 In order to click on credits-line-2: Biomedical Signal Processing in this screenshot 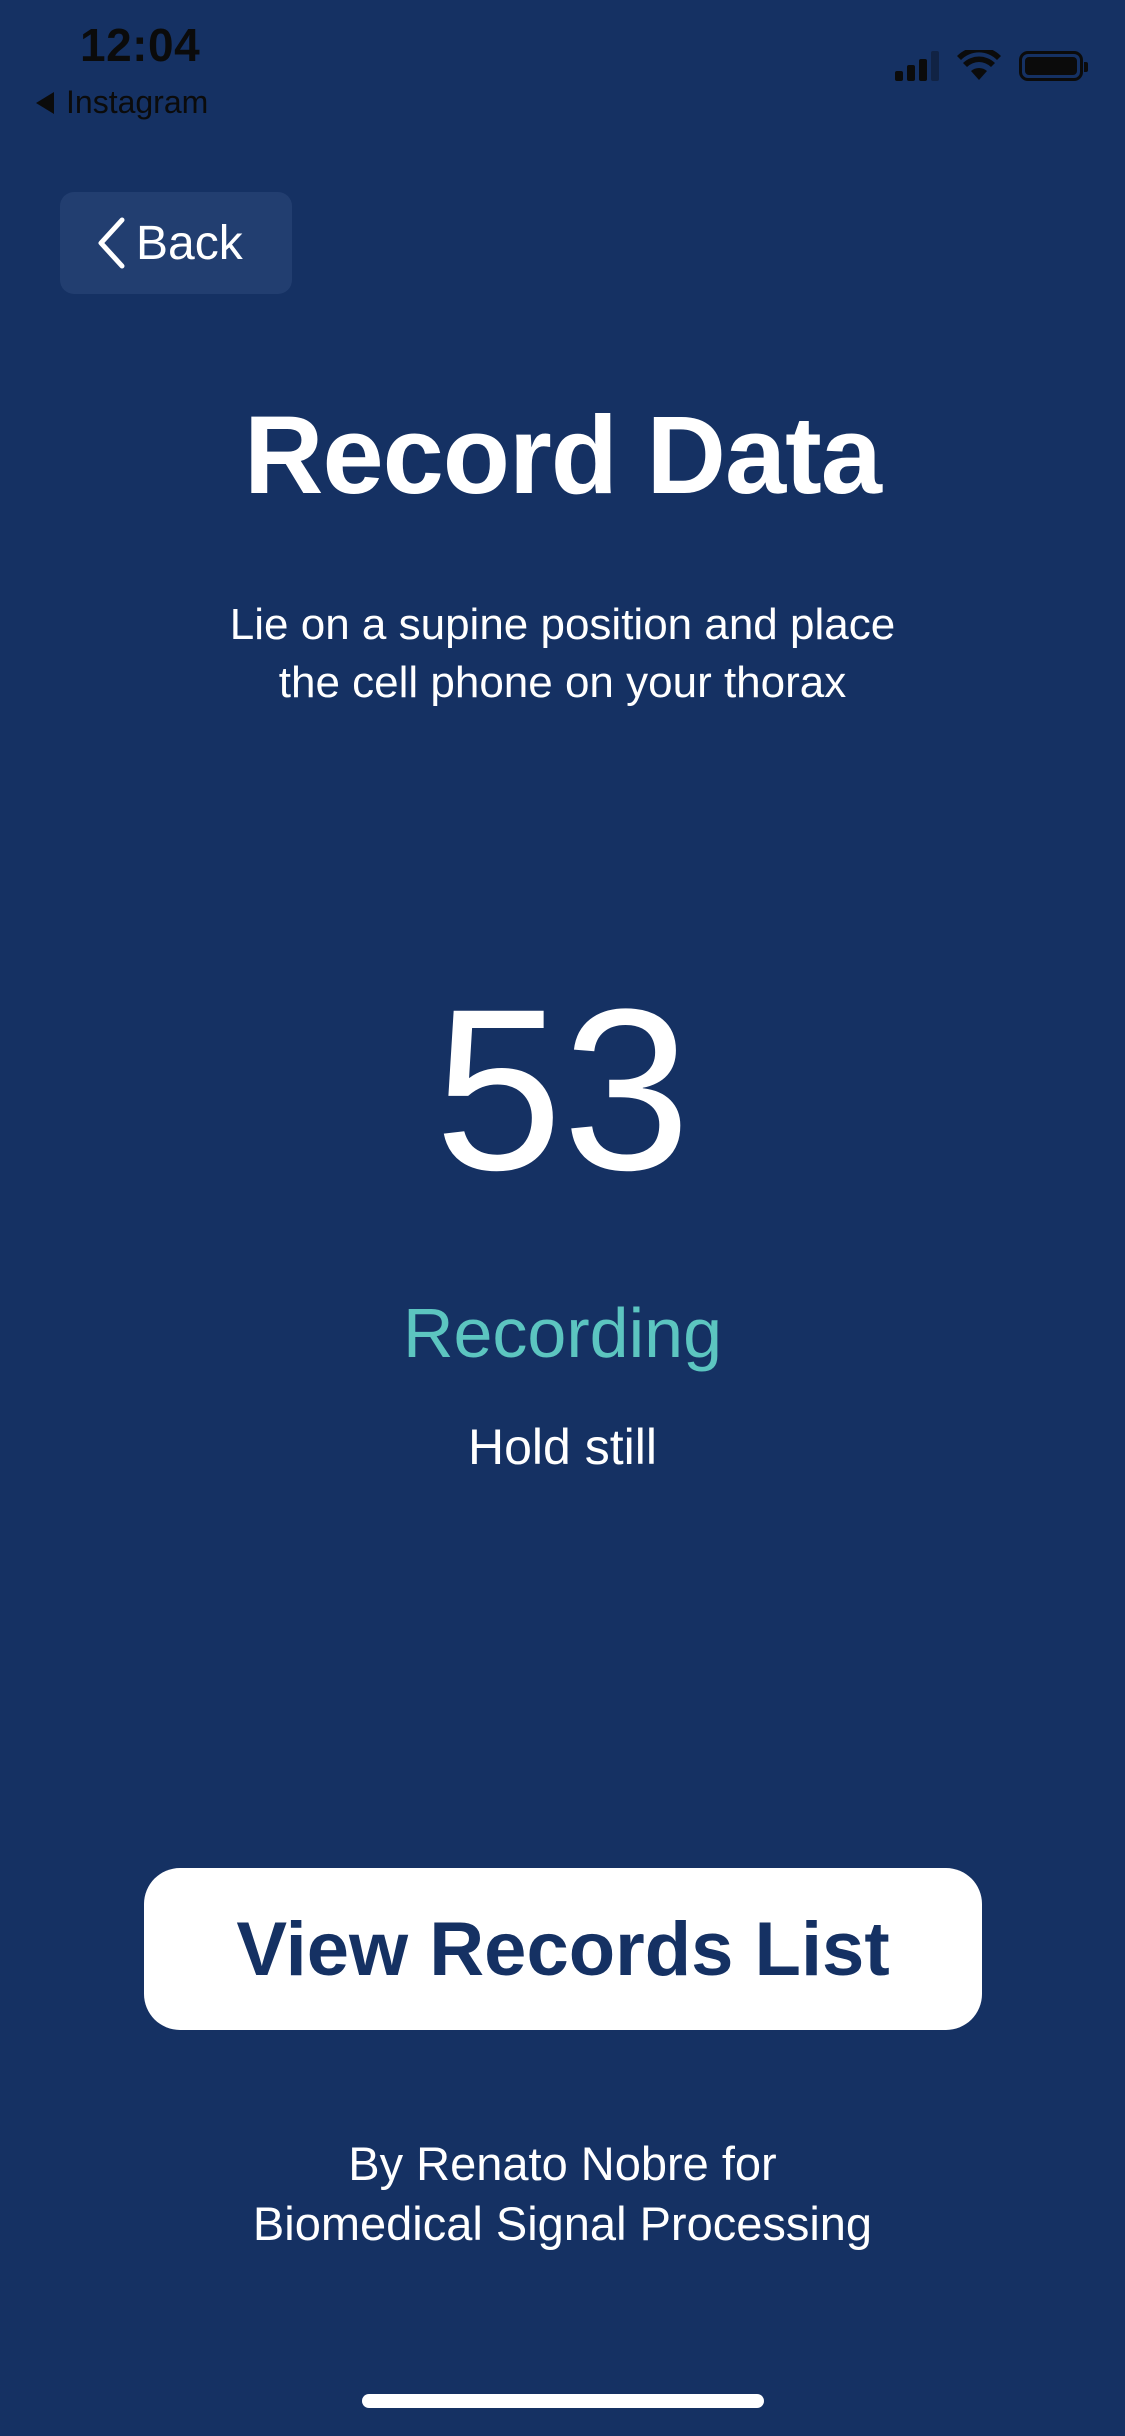, I will do `click(562, 2223)`.